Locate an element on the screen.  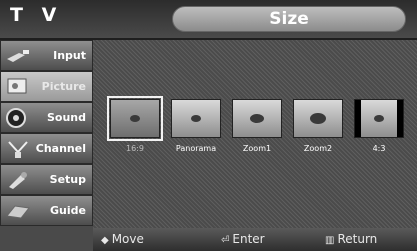
sidebar-item-channel: Channel is located at coordinates (46, 148).